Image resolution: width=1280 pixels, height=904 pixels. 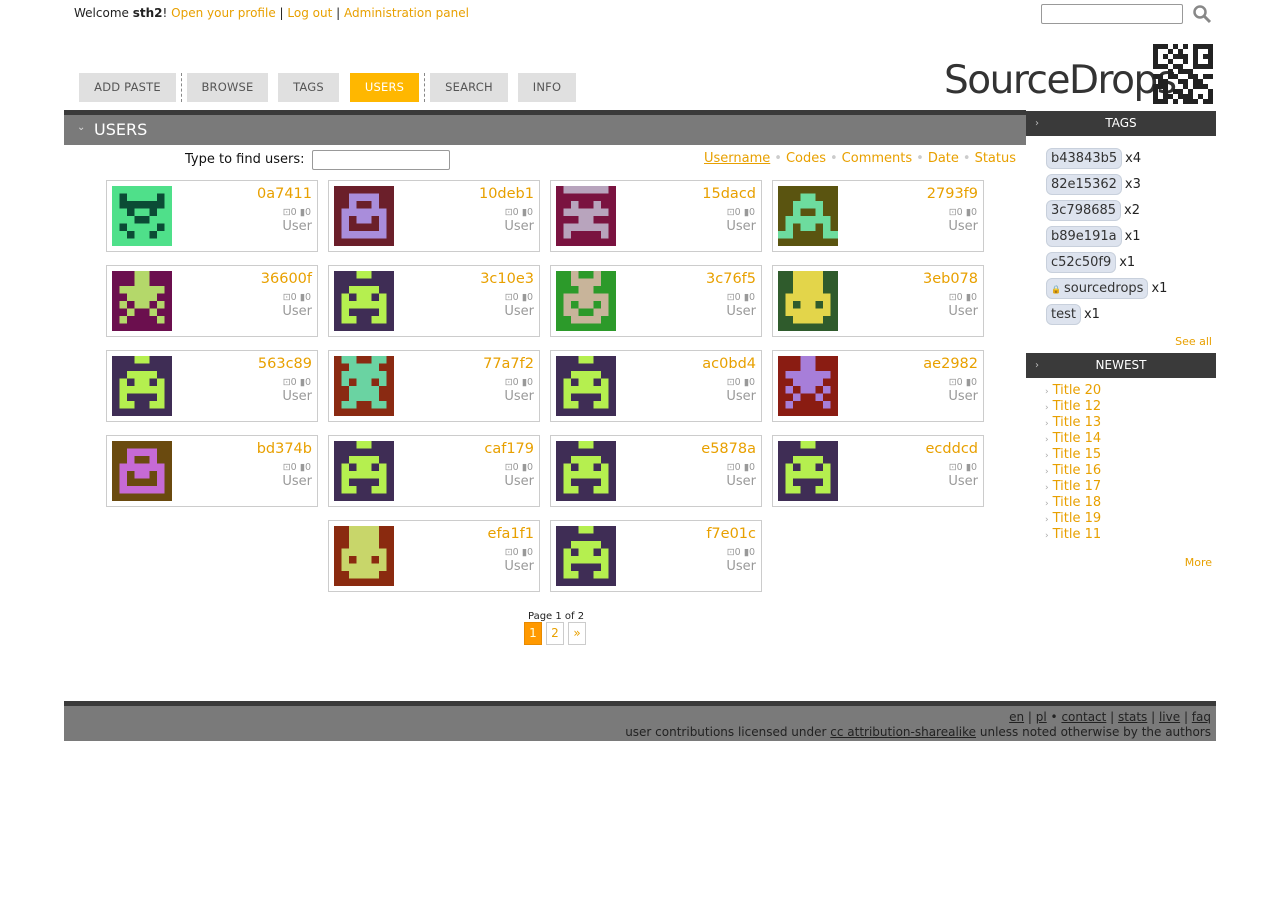 What do you see at coordinates (731, 279) in the screenshot?
I see `username-link: 3c76f5` at bounding box center [731, 279].